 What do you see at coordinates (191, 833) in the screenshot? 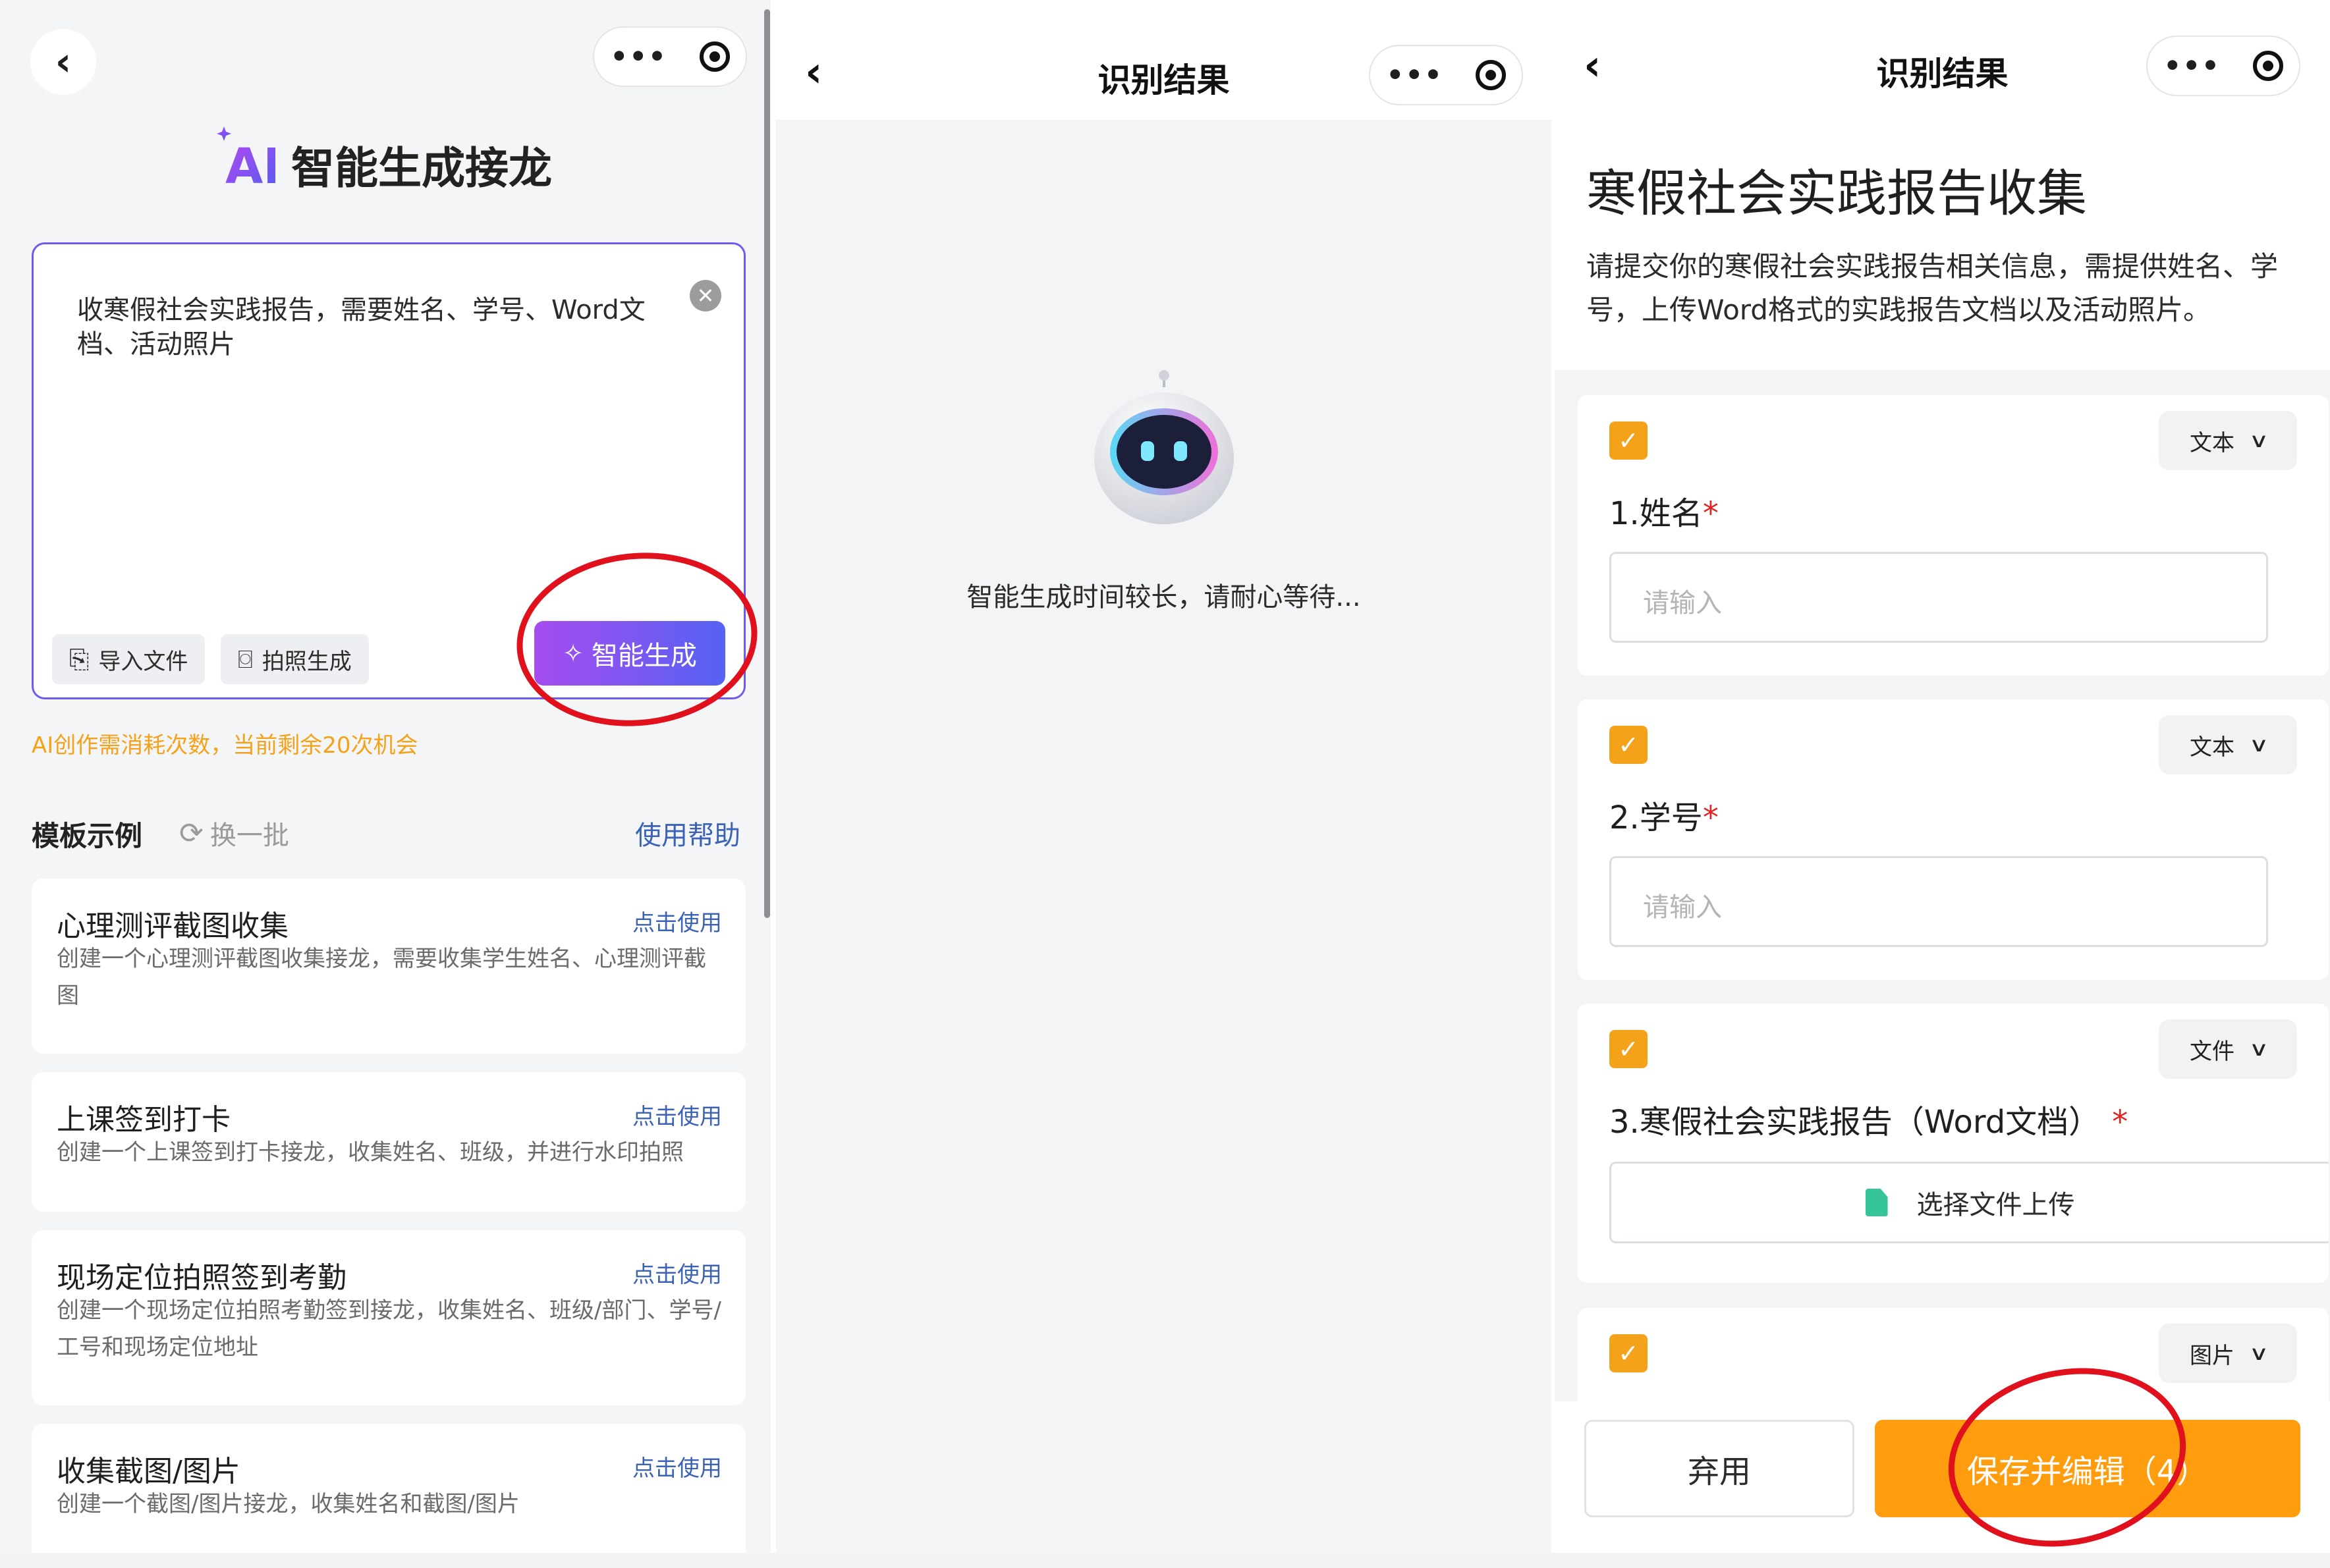
I see `refresh-icon: ⟳` at bounding box center [191, 833].